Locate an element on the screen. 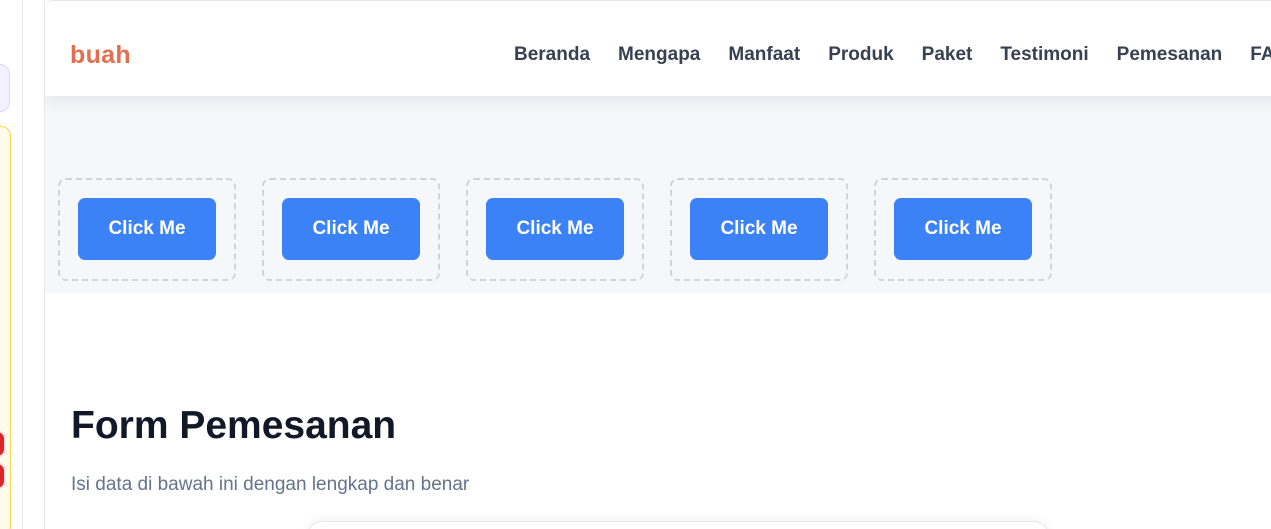  nav-link-produk: Produk is located at coordinates (860, 55).